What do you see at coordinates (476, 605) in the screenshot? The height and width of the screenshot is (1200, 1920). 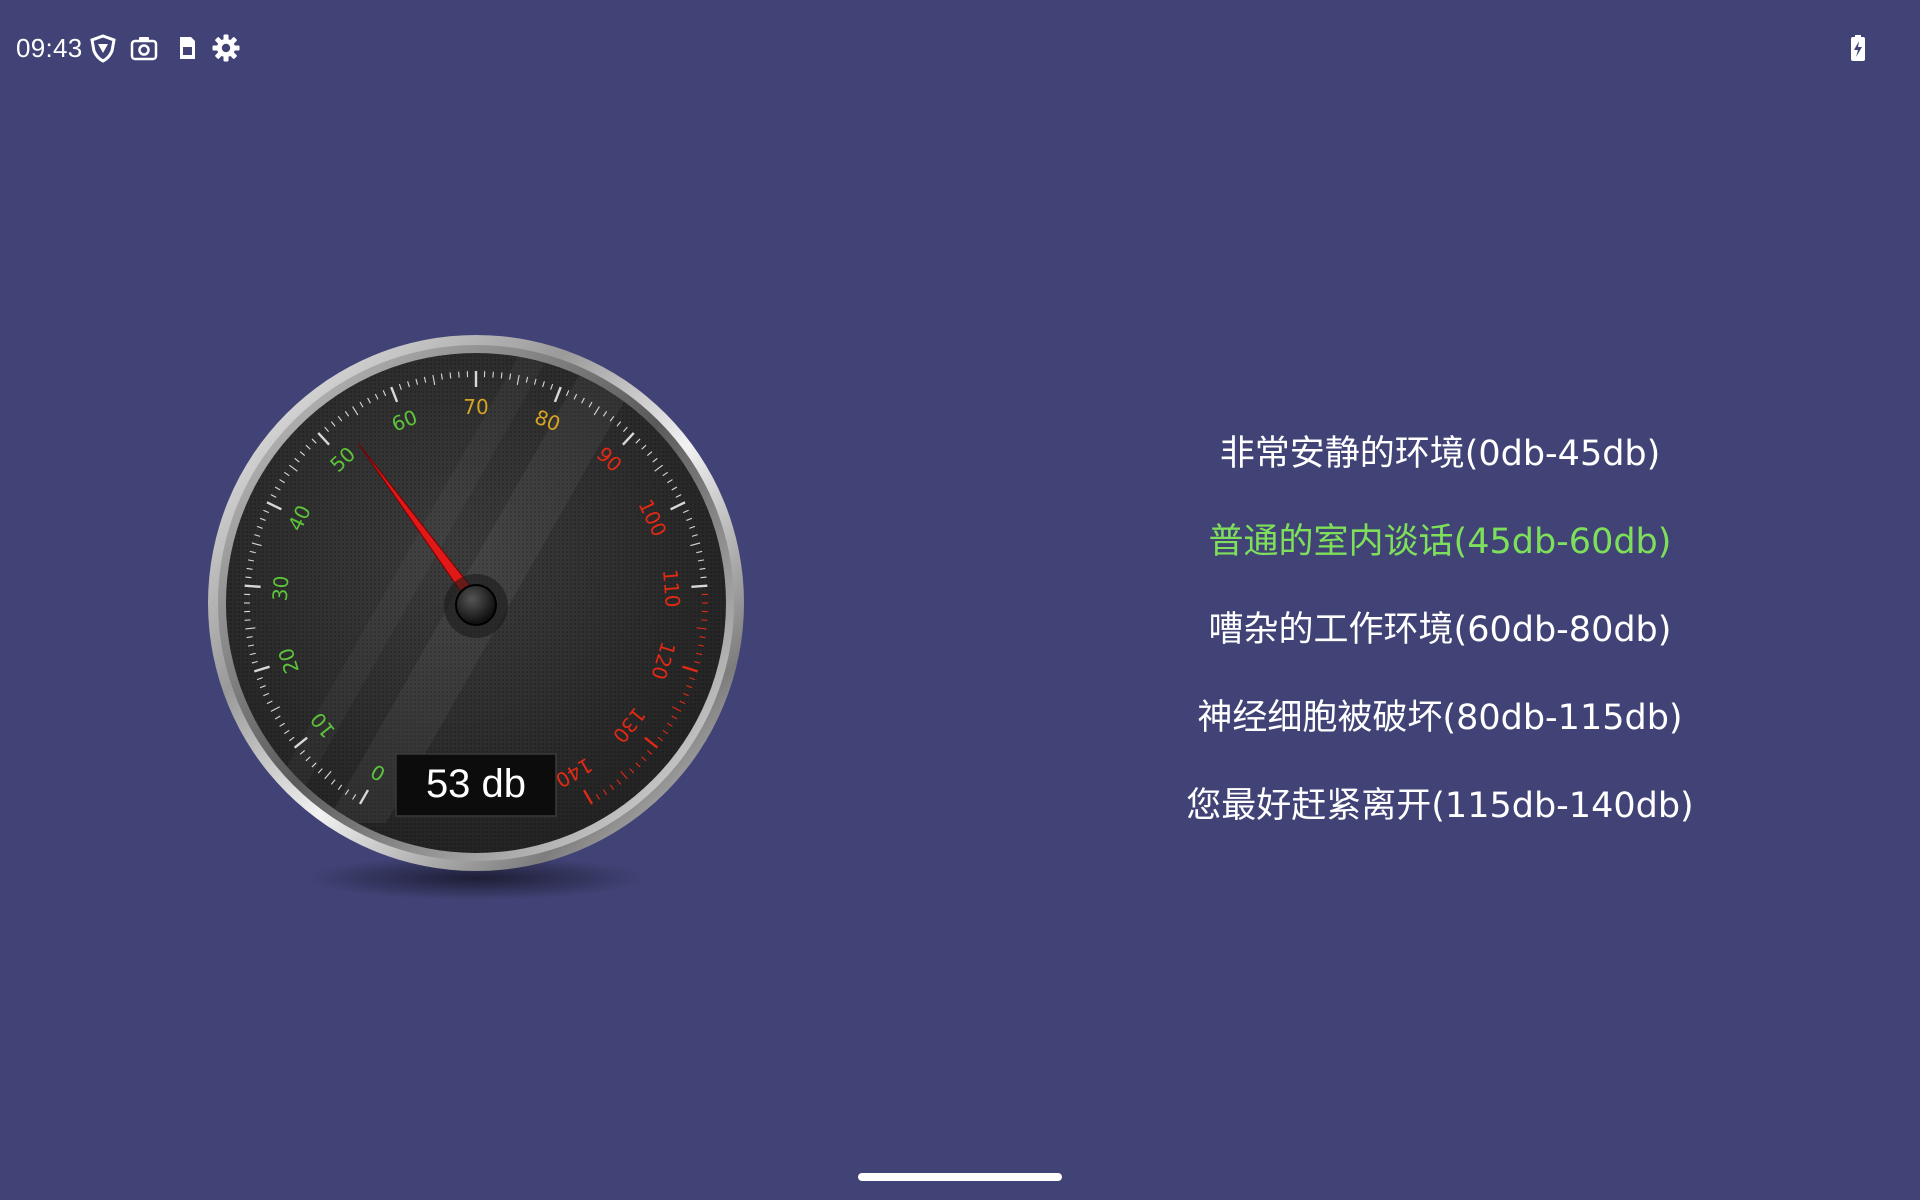 I see `gauge-hub` at bounding box center [476, 605].